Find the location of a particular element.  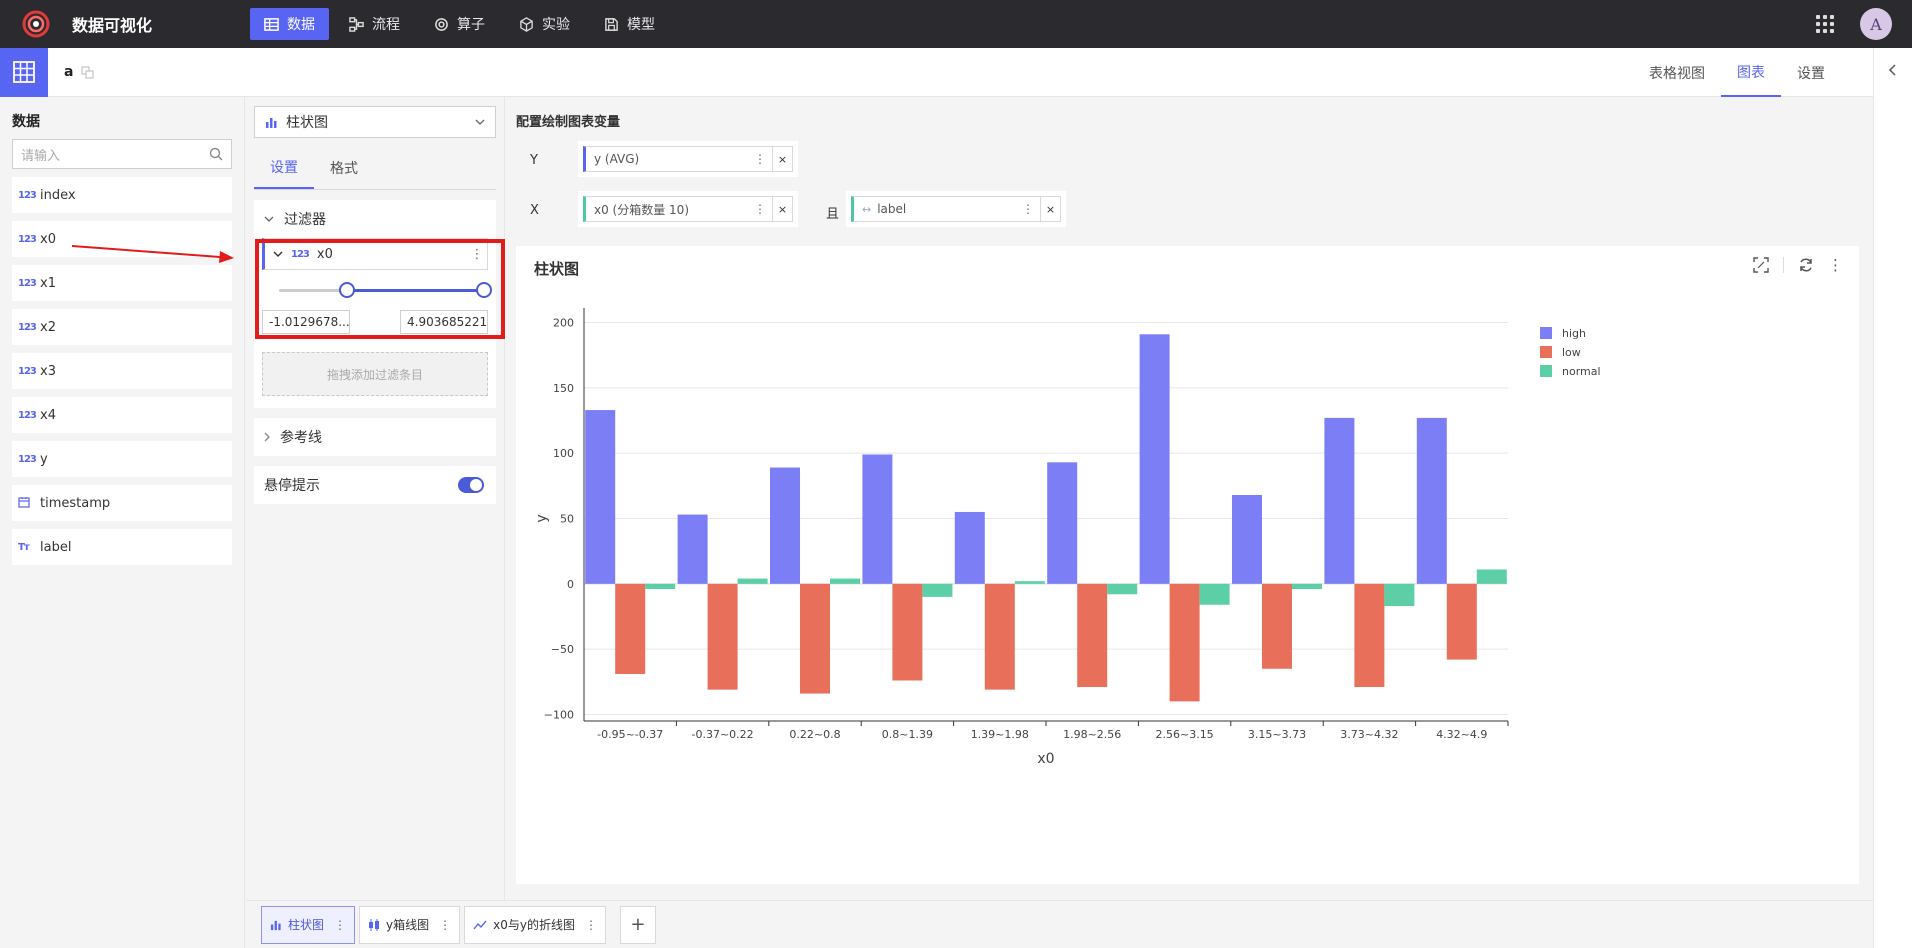

y-tick-label: −50 is located at coordinates (562, 649).